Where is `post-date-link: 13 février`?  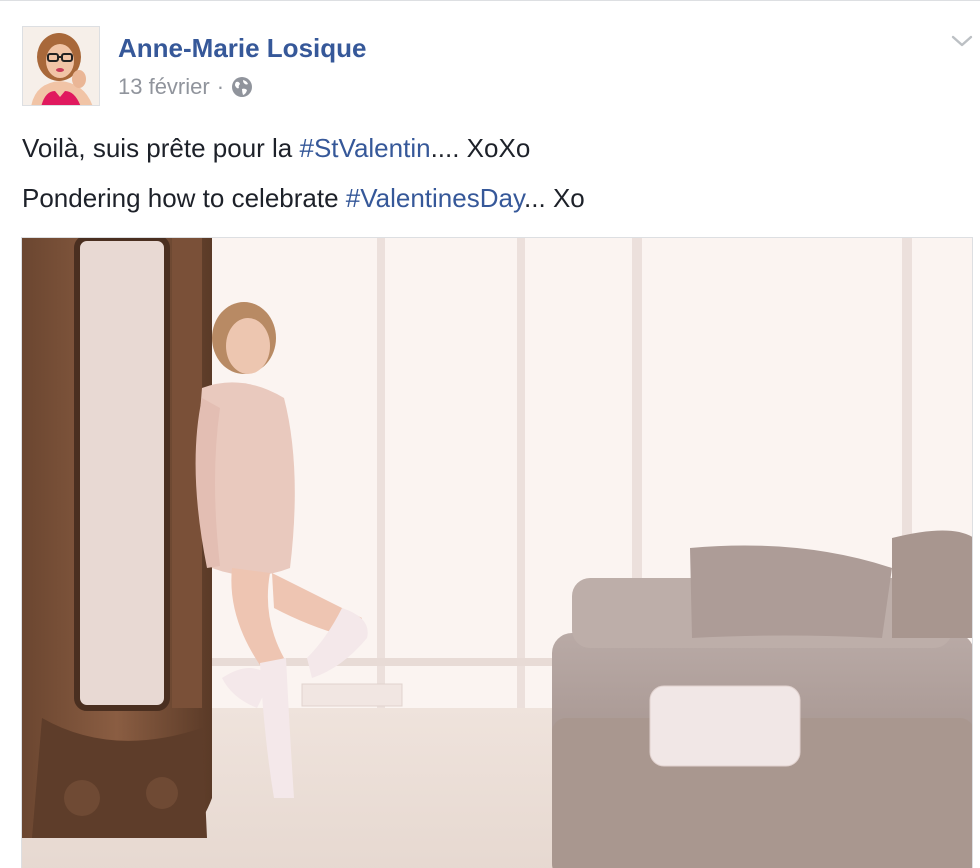 post-date-link: 13 février is located at coordinates (164, 87).